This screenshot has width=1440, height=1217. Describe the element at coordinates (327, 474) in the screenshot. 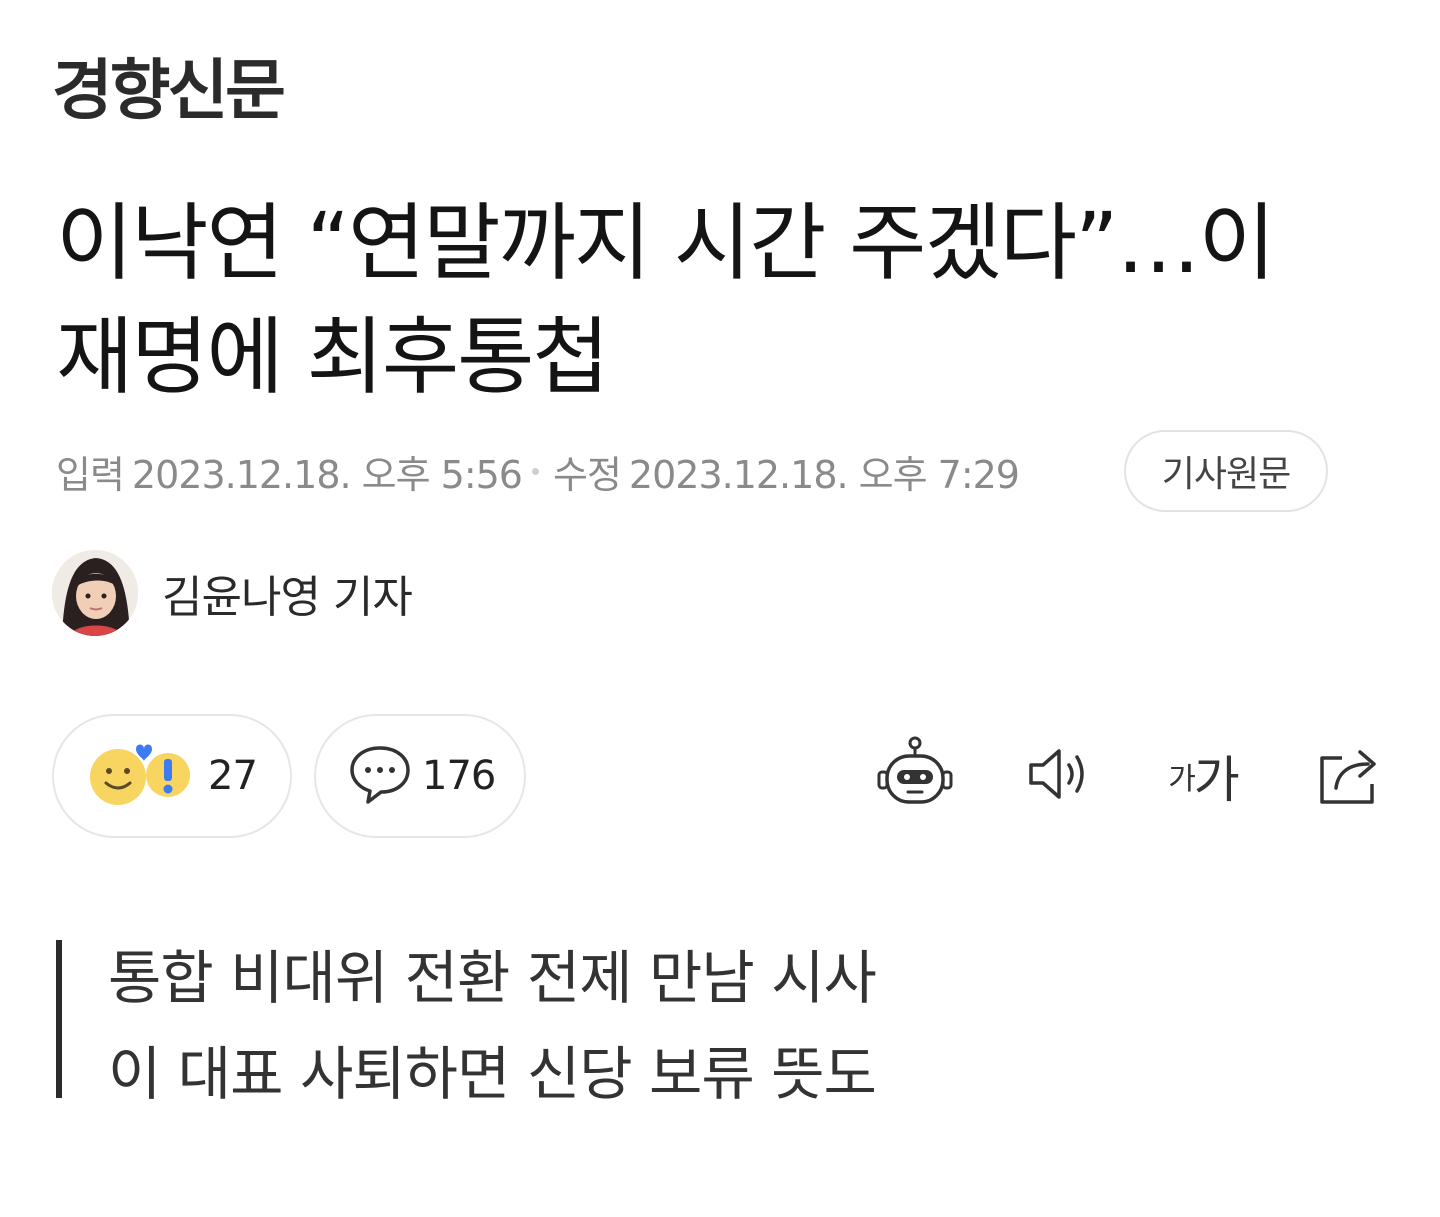

I see `published-datetime: 2023.12.18. 오후 5:56` at that location.